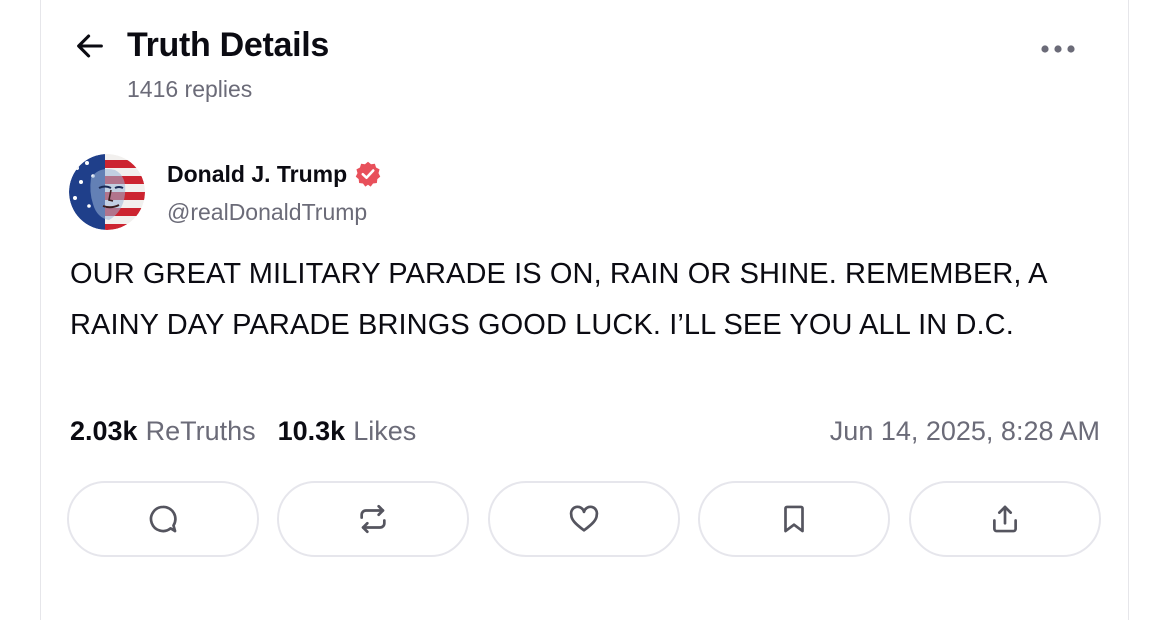 The image size is (1157, 620). I want to click on back-button, so click(90, 46).